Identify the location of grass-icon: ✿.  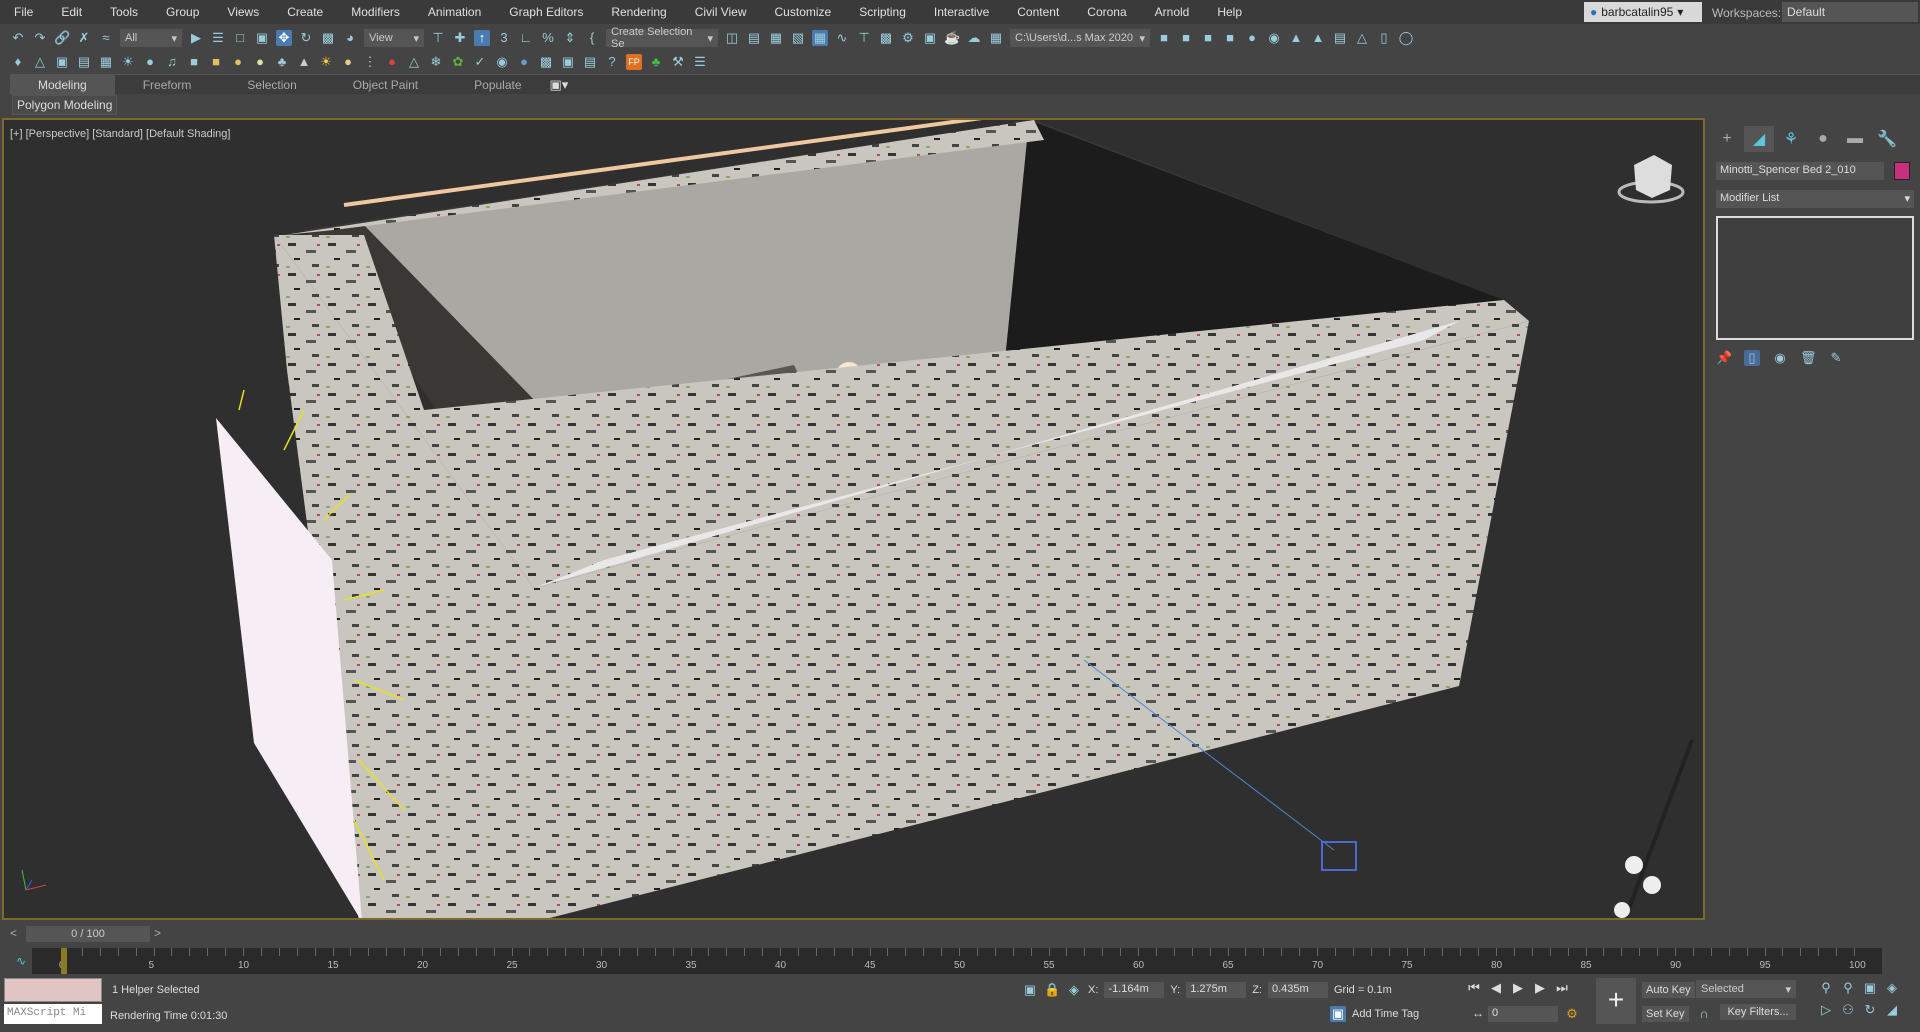
(458, 62).